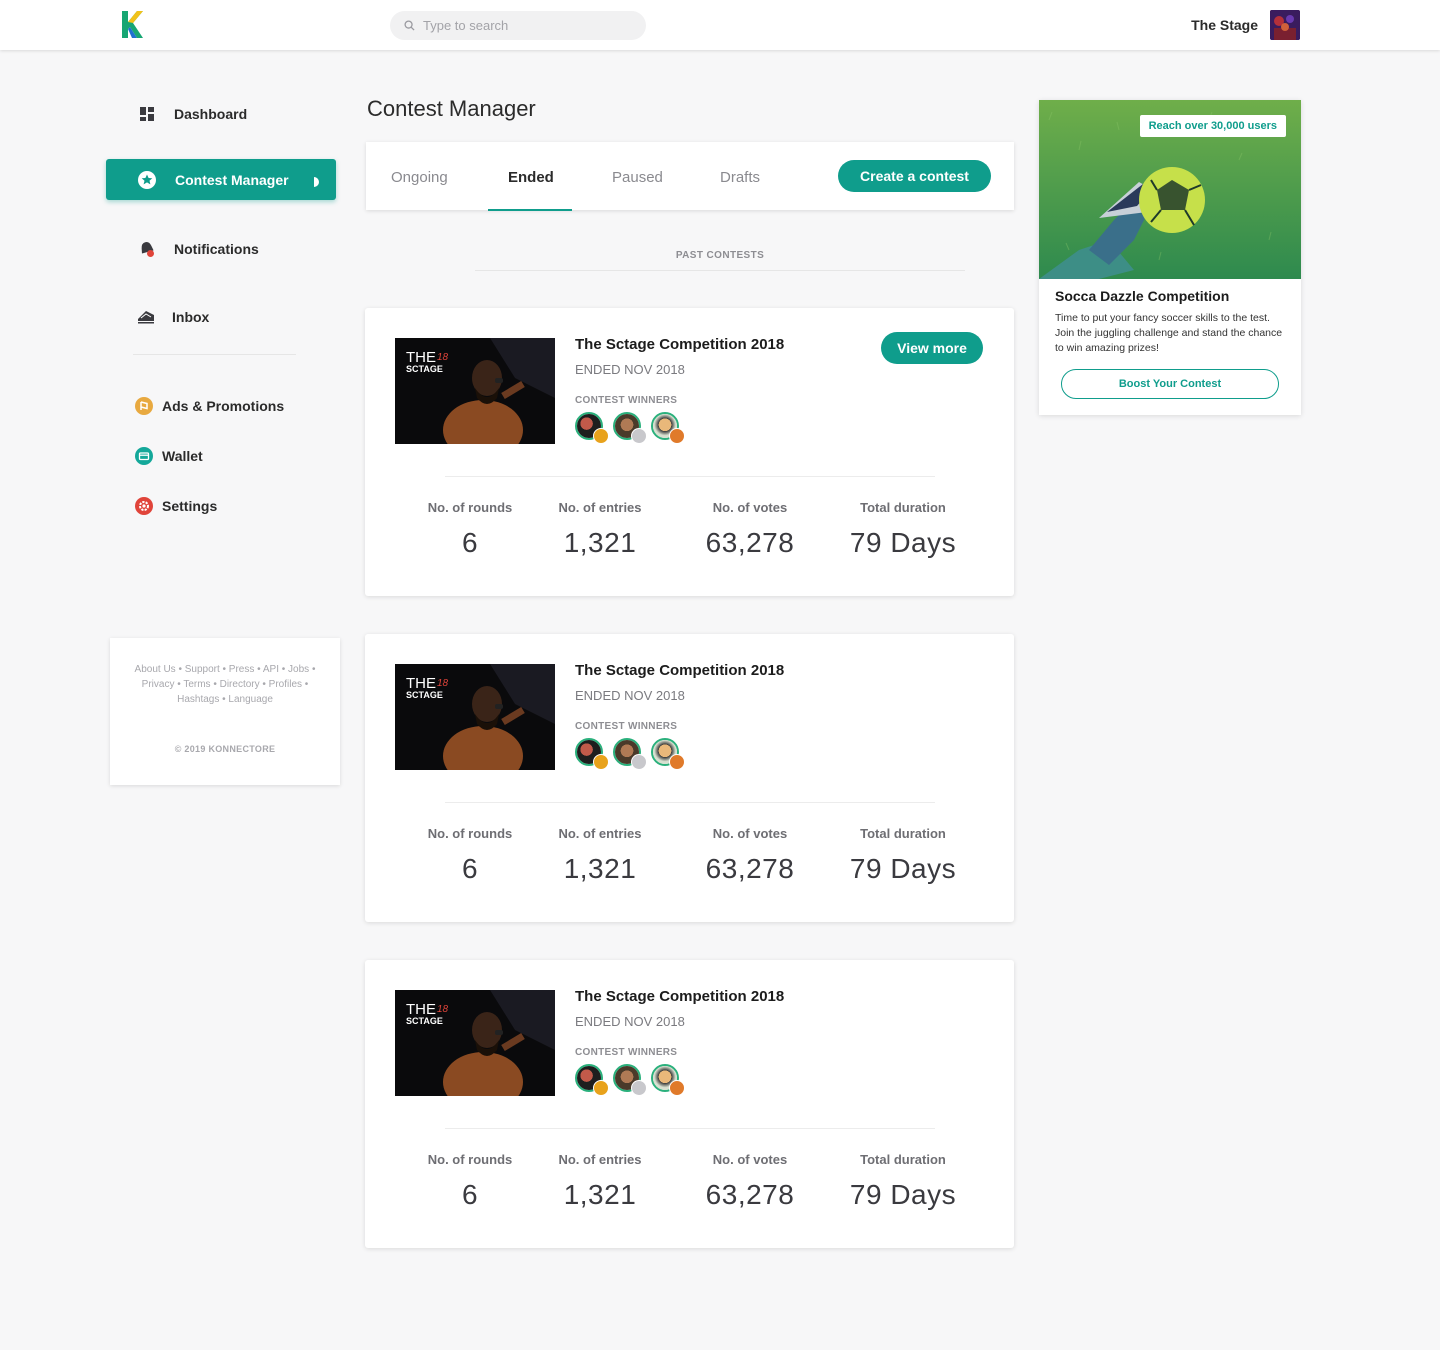 The image size is (1440, 1350). What do you see at coordinates (451, 108) in the screenshot?
I see `page-title: Contest Manager` at bounding box center [451, 108].